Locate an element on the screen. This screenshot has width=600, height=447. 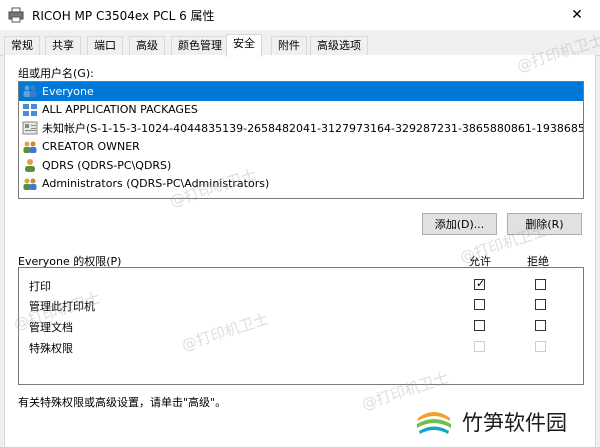
permission-manage-printer: 管理此打印机 is located at coordinates (62, 306).